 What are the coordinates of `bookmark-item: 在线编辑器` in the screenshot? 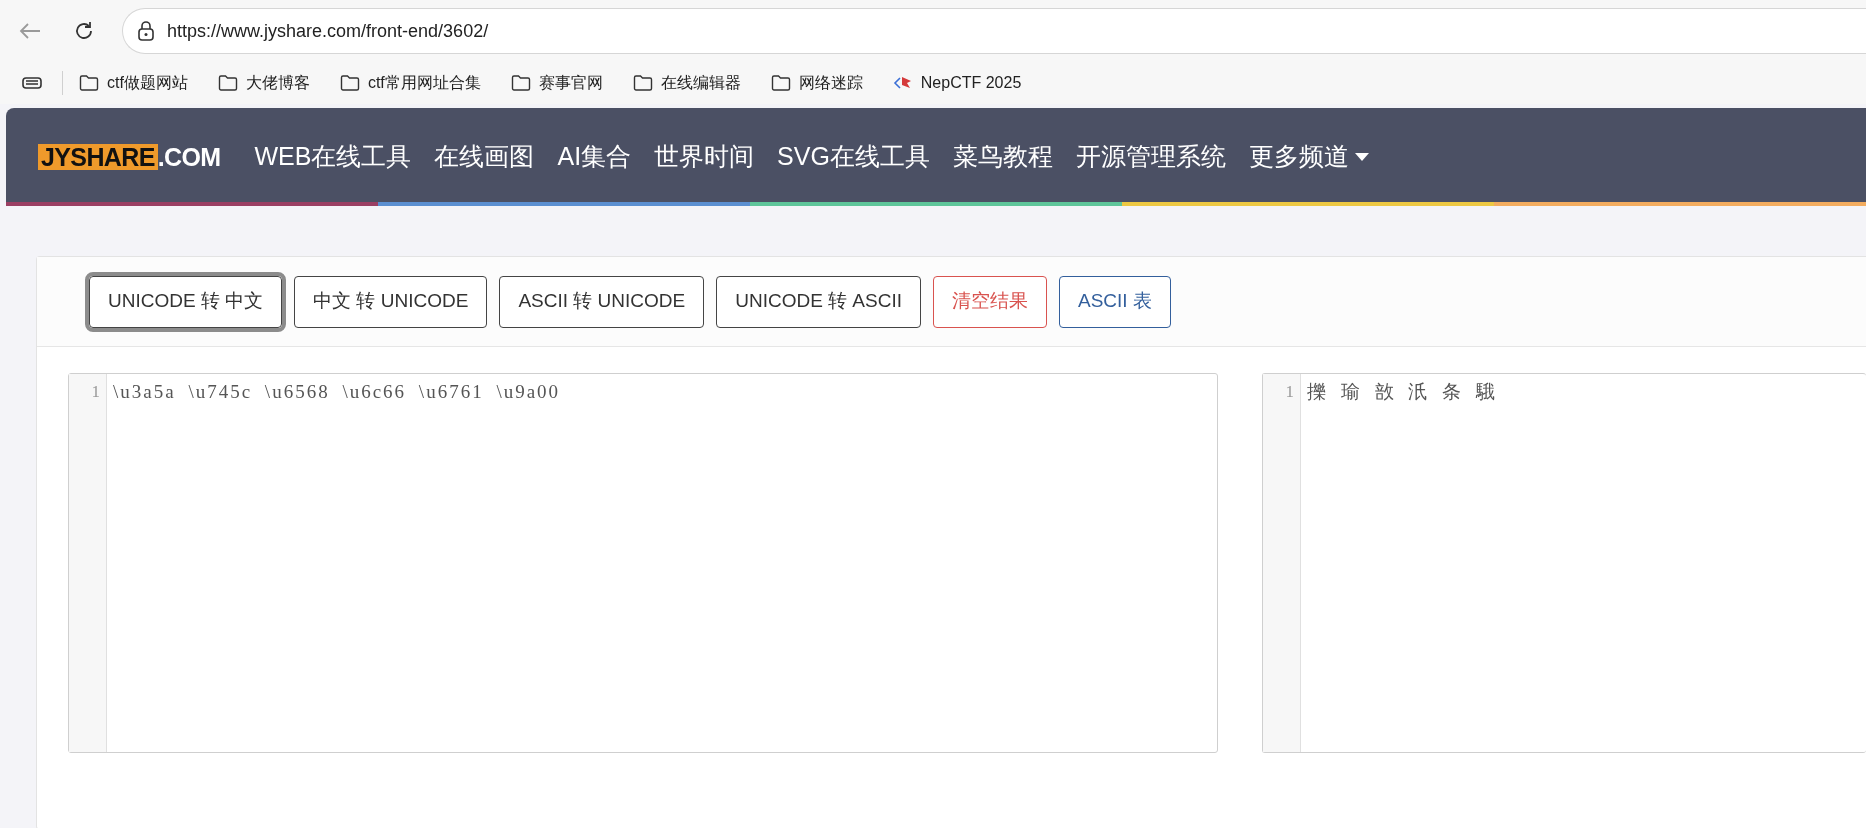 It's located at (686, 83).